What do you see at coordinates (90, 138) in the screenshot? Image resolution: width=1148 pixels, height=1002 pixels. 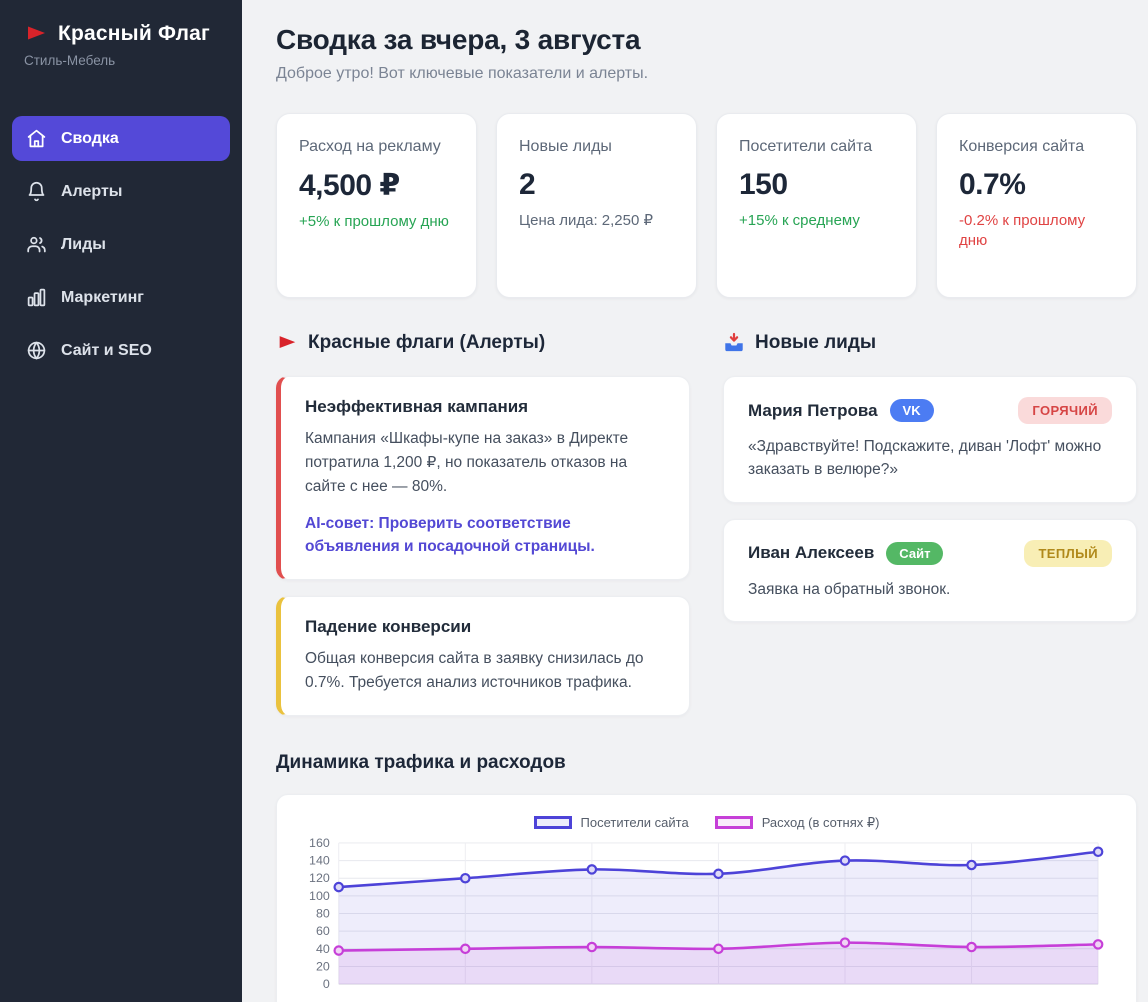 I see `sidebar-item-label: Сводка` at bounding box center [90, 138].